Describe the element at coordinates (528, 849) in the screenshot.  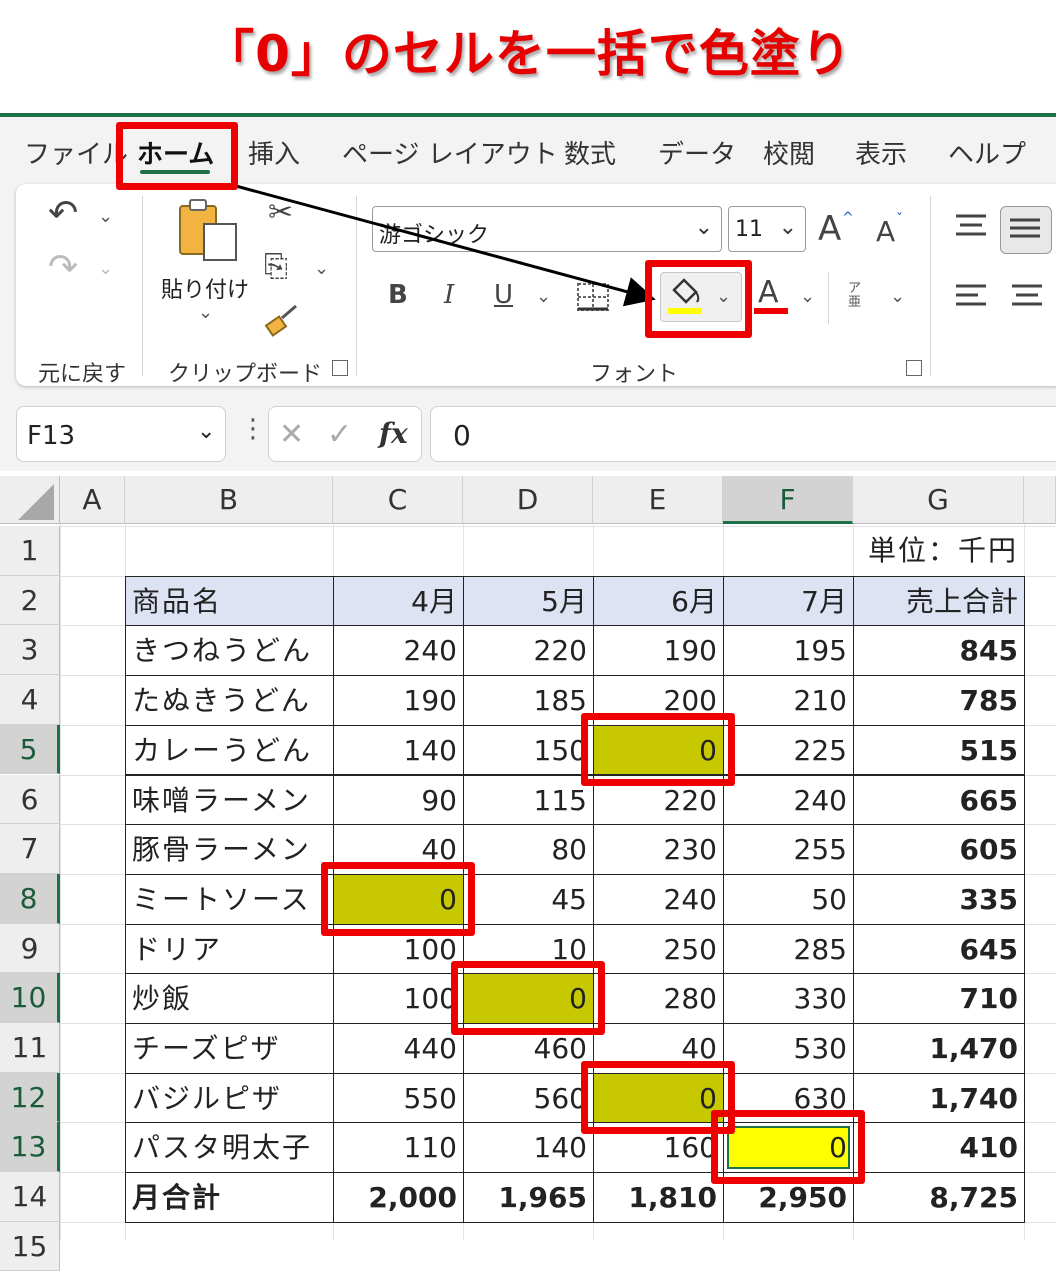
I see `value-cell: 80` at that location.